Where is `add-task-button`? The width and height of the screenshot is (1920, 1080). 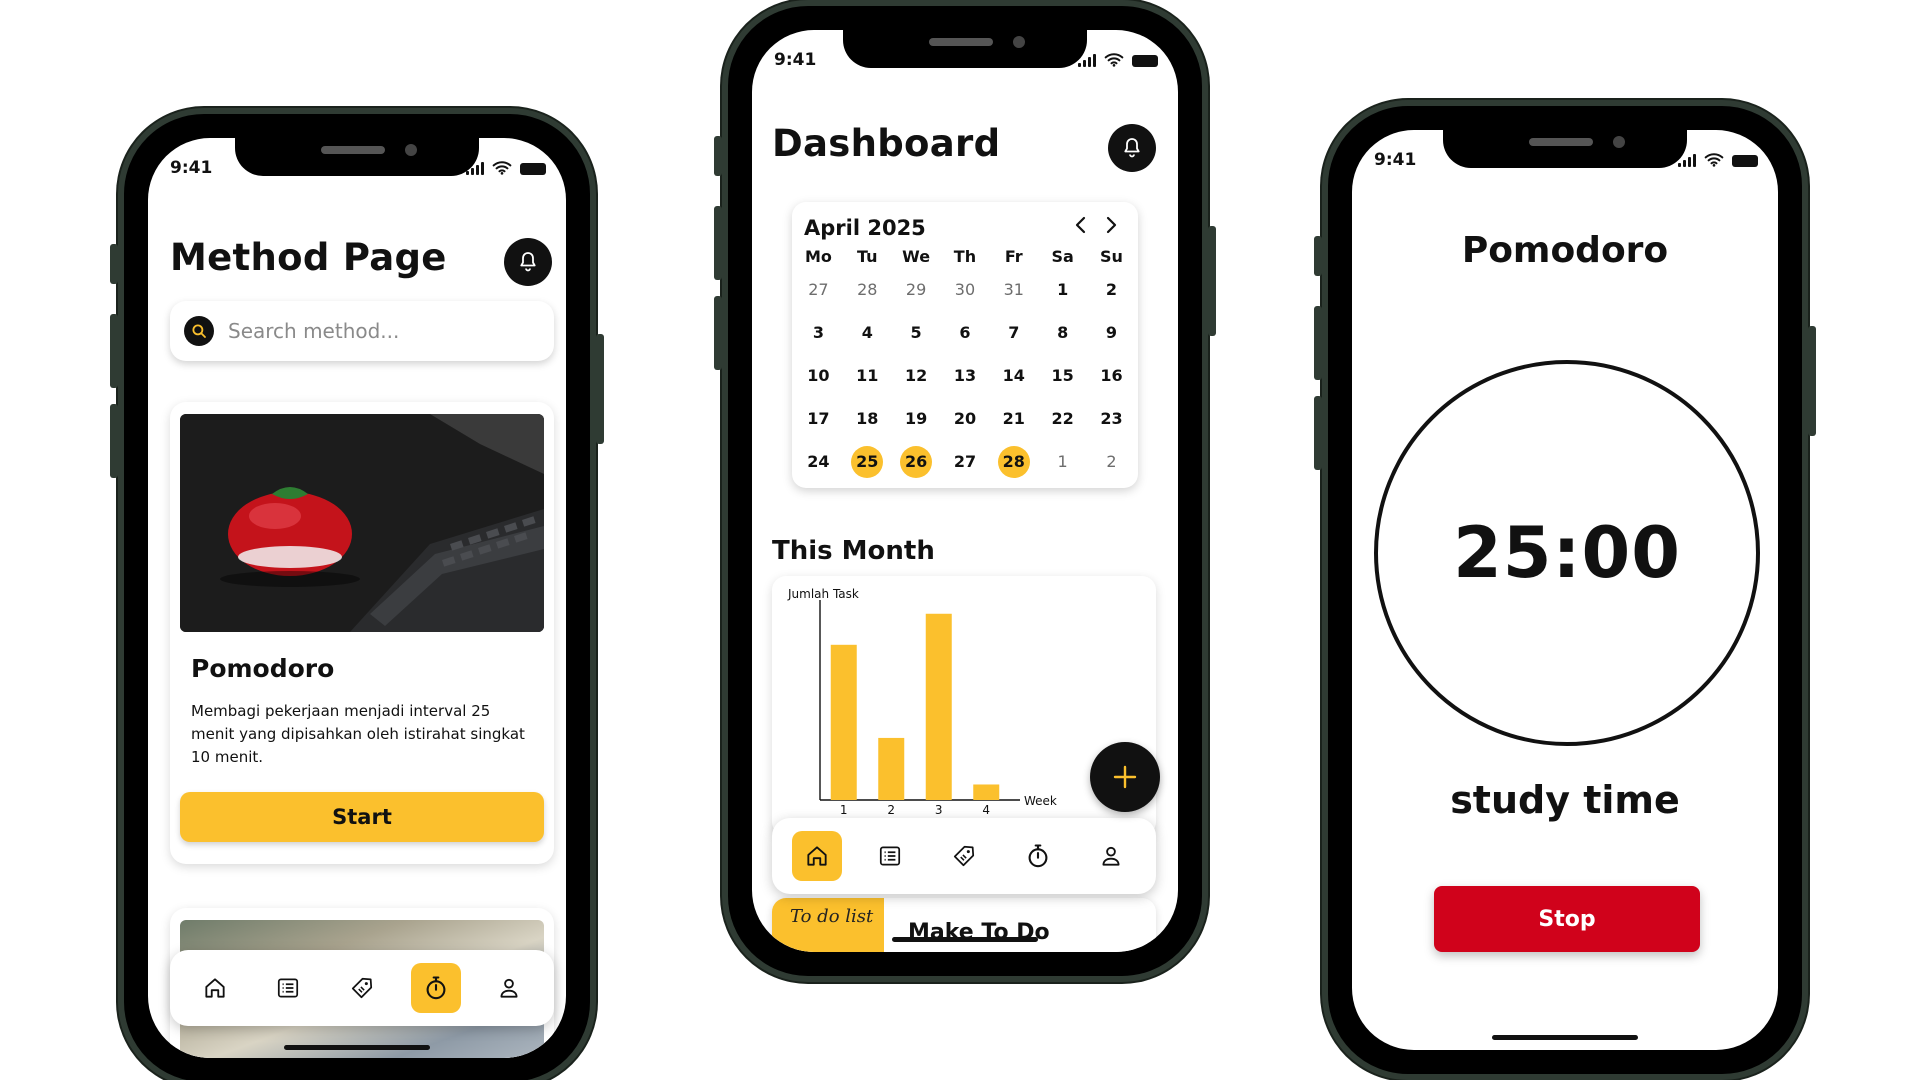 add-task-button is located at coordinates (1125, 777).